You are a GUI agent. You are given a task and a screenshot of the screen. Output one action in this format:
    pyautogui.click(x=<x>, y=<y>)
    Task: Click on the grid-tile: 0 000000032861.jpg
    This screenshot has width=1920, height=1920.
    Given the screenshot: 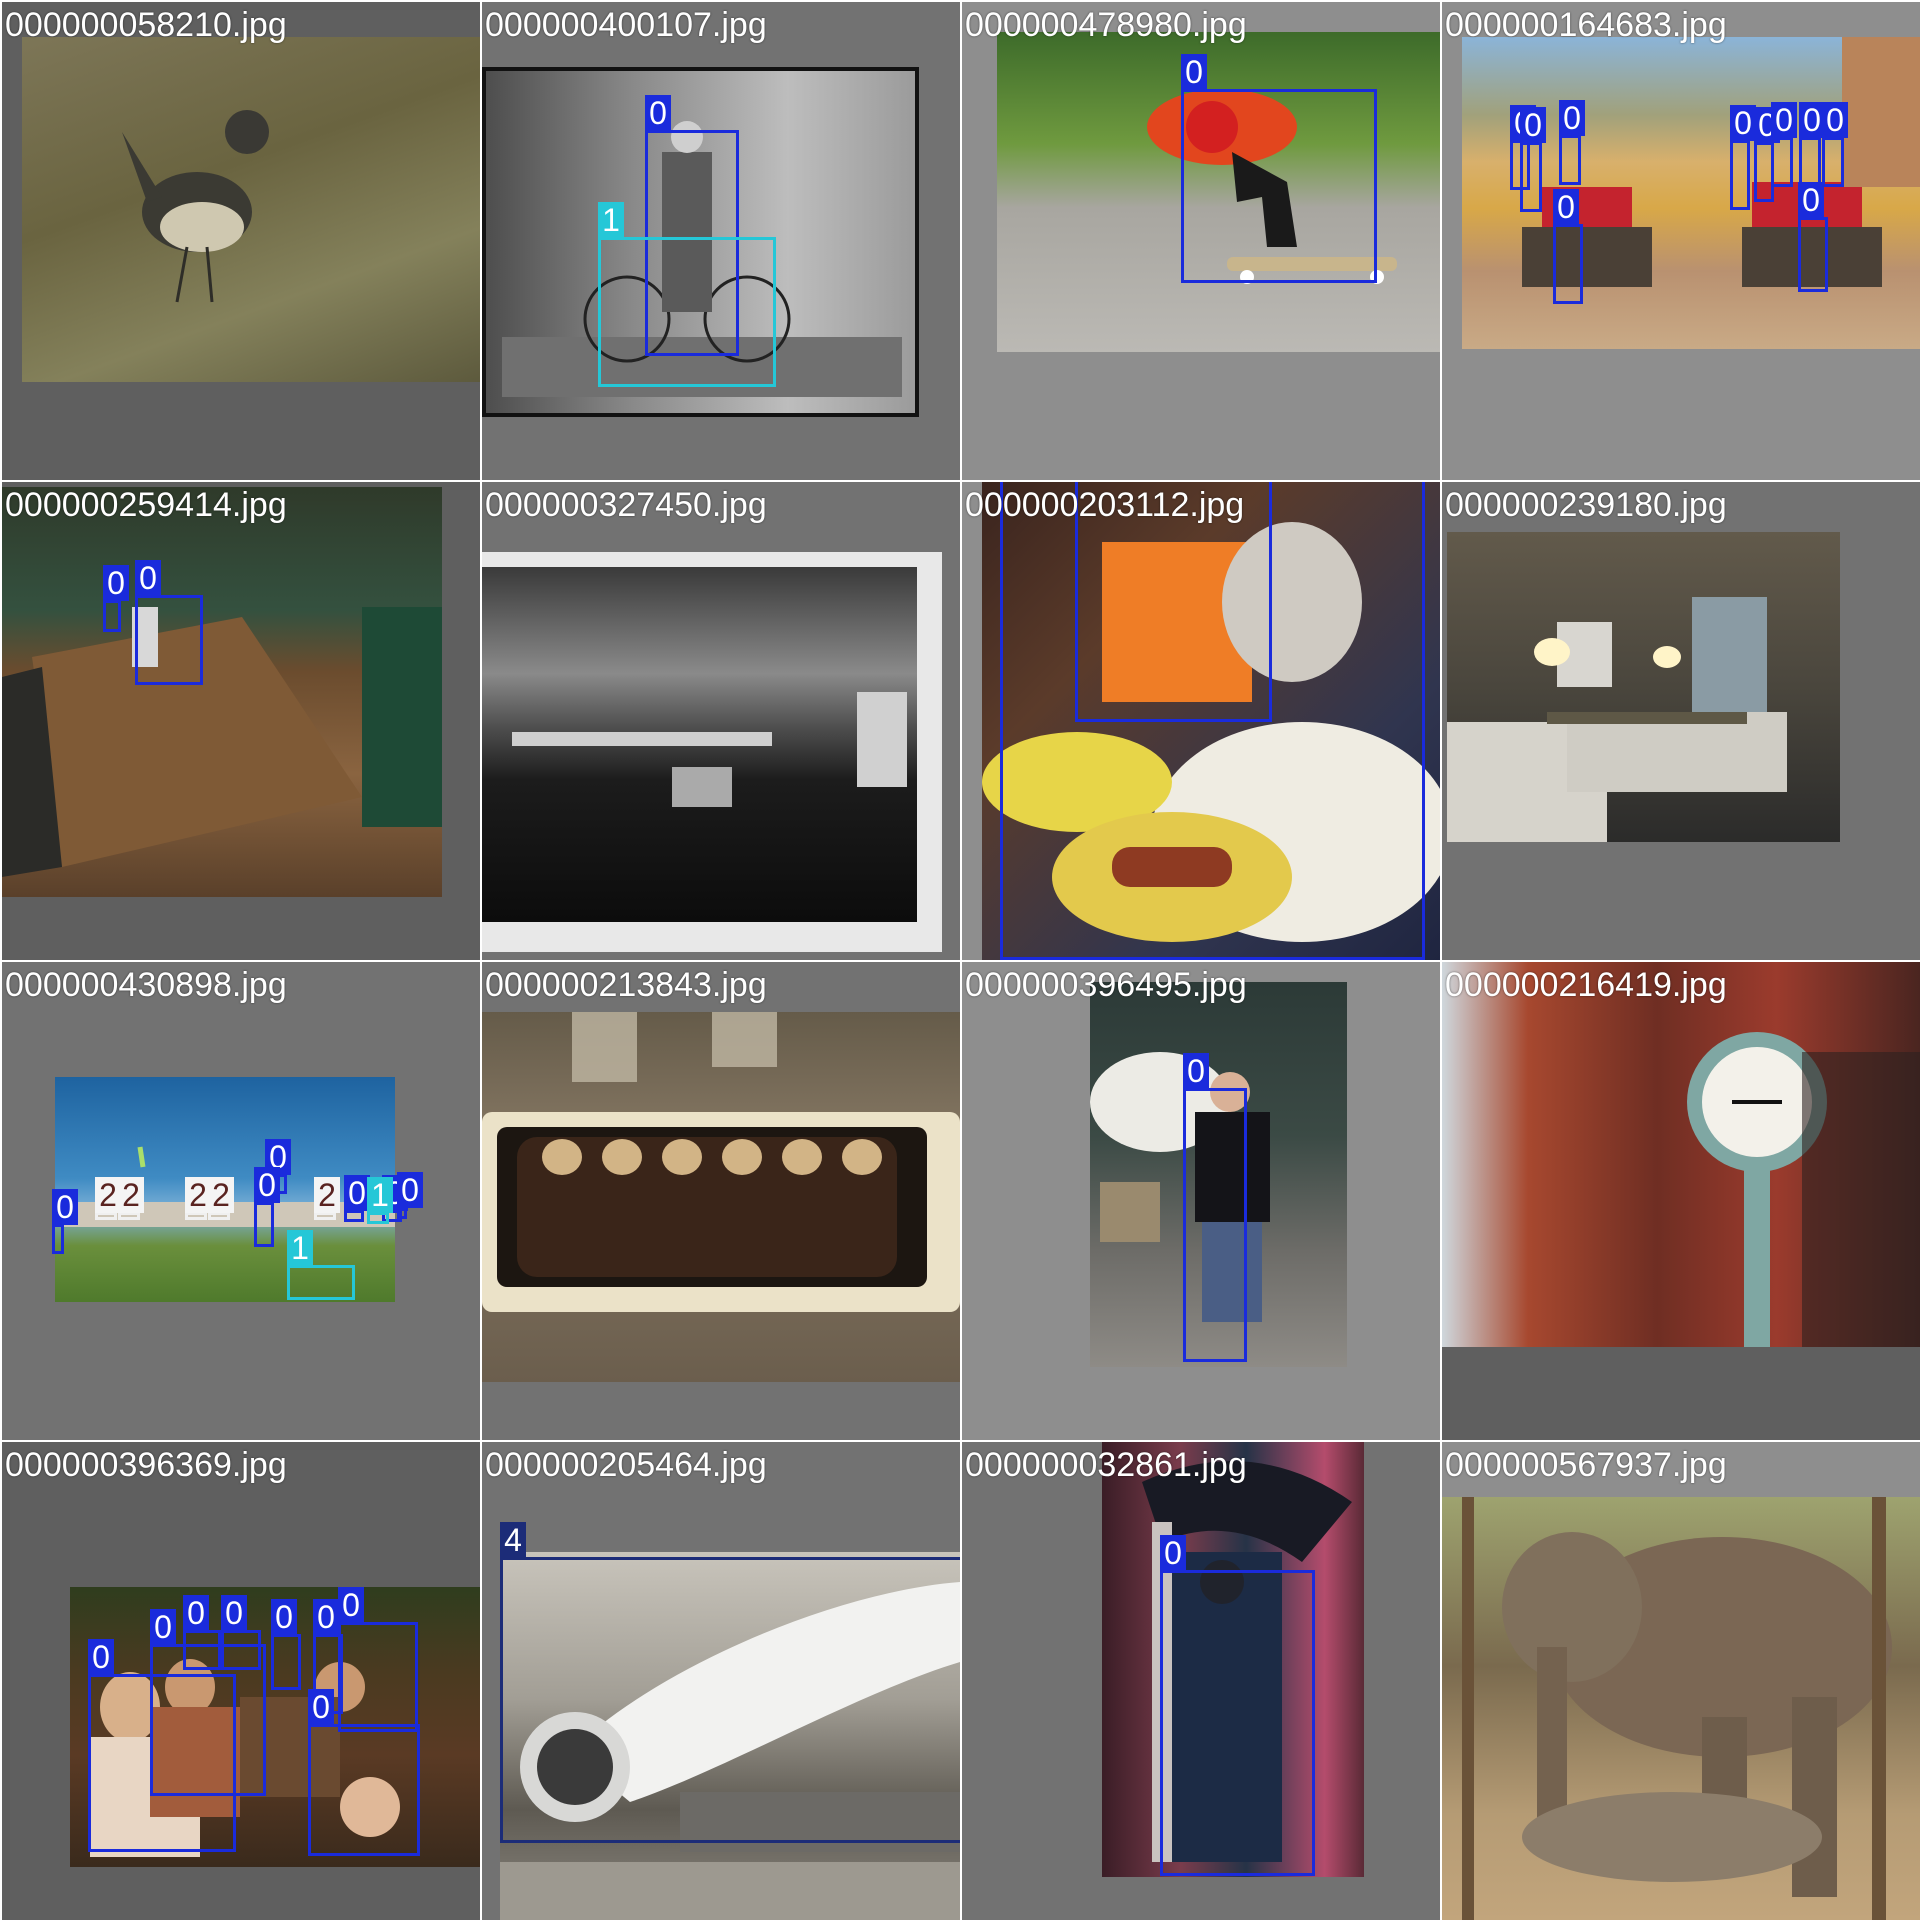 What is the action you would take?
    pyautogui.click(x=1201, y=1681)
    